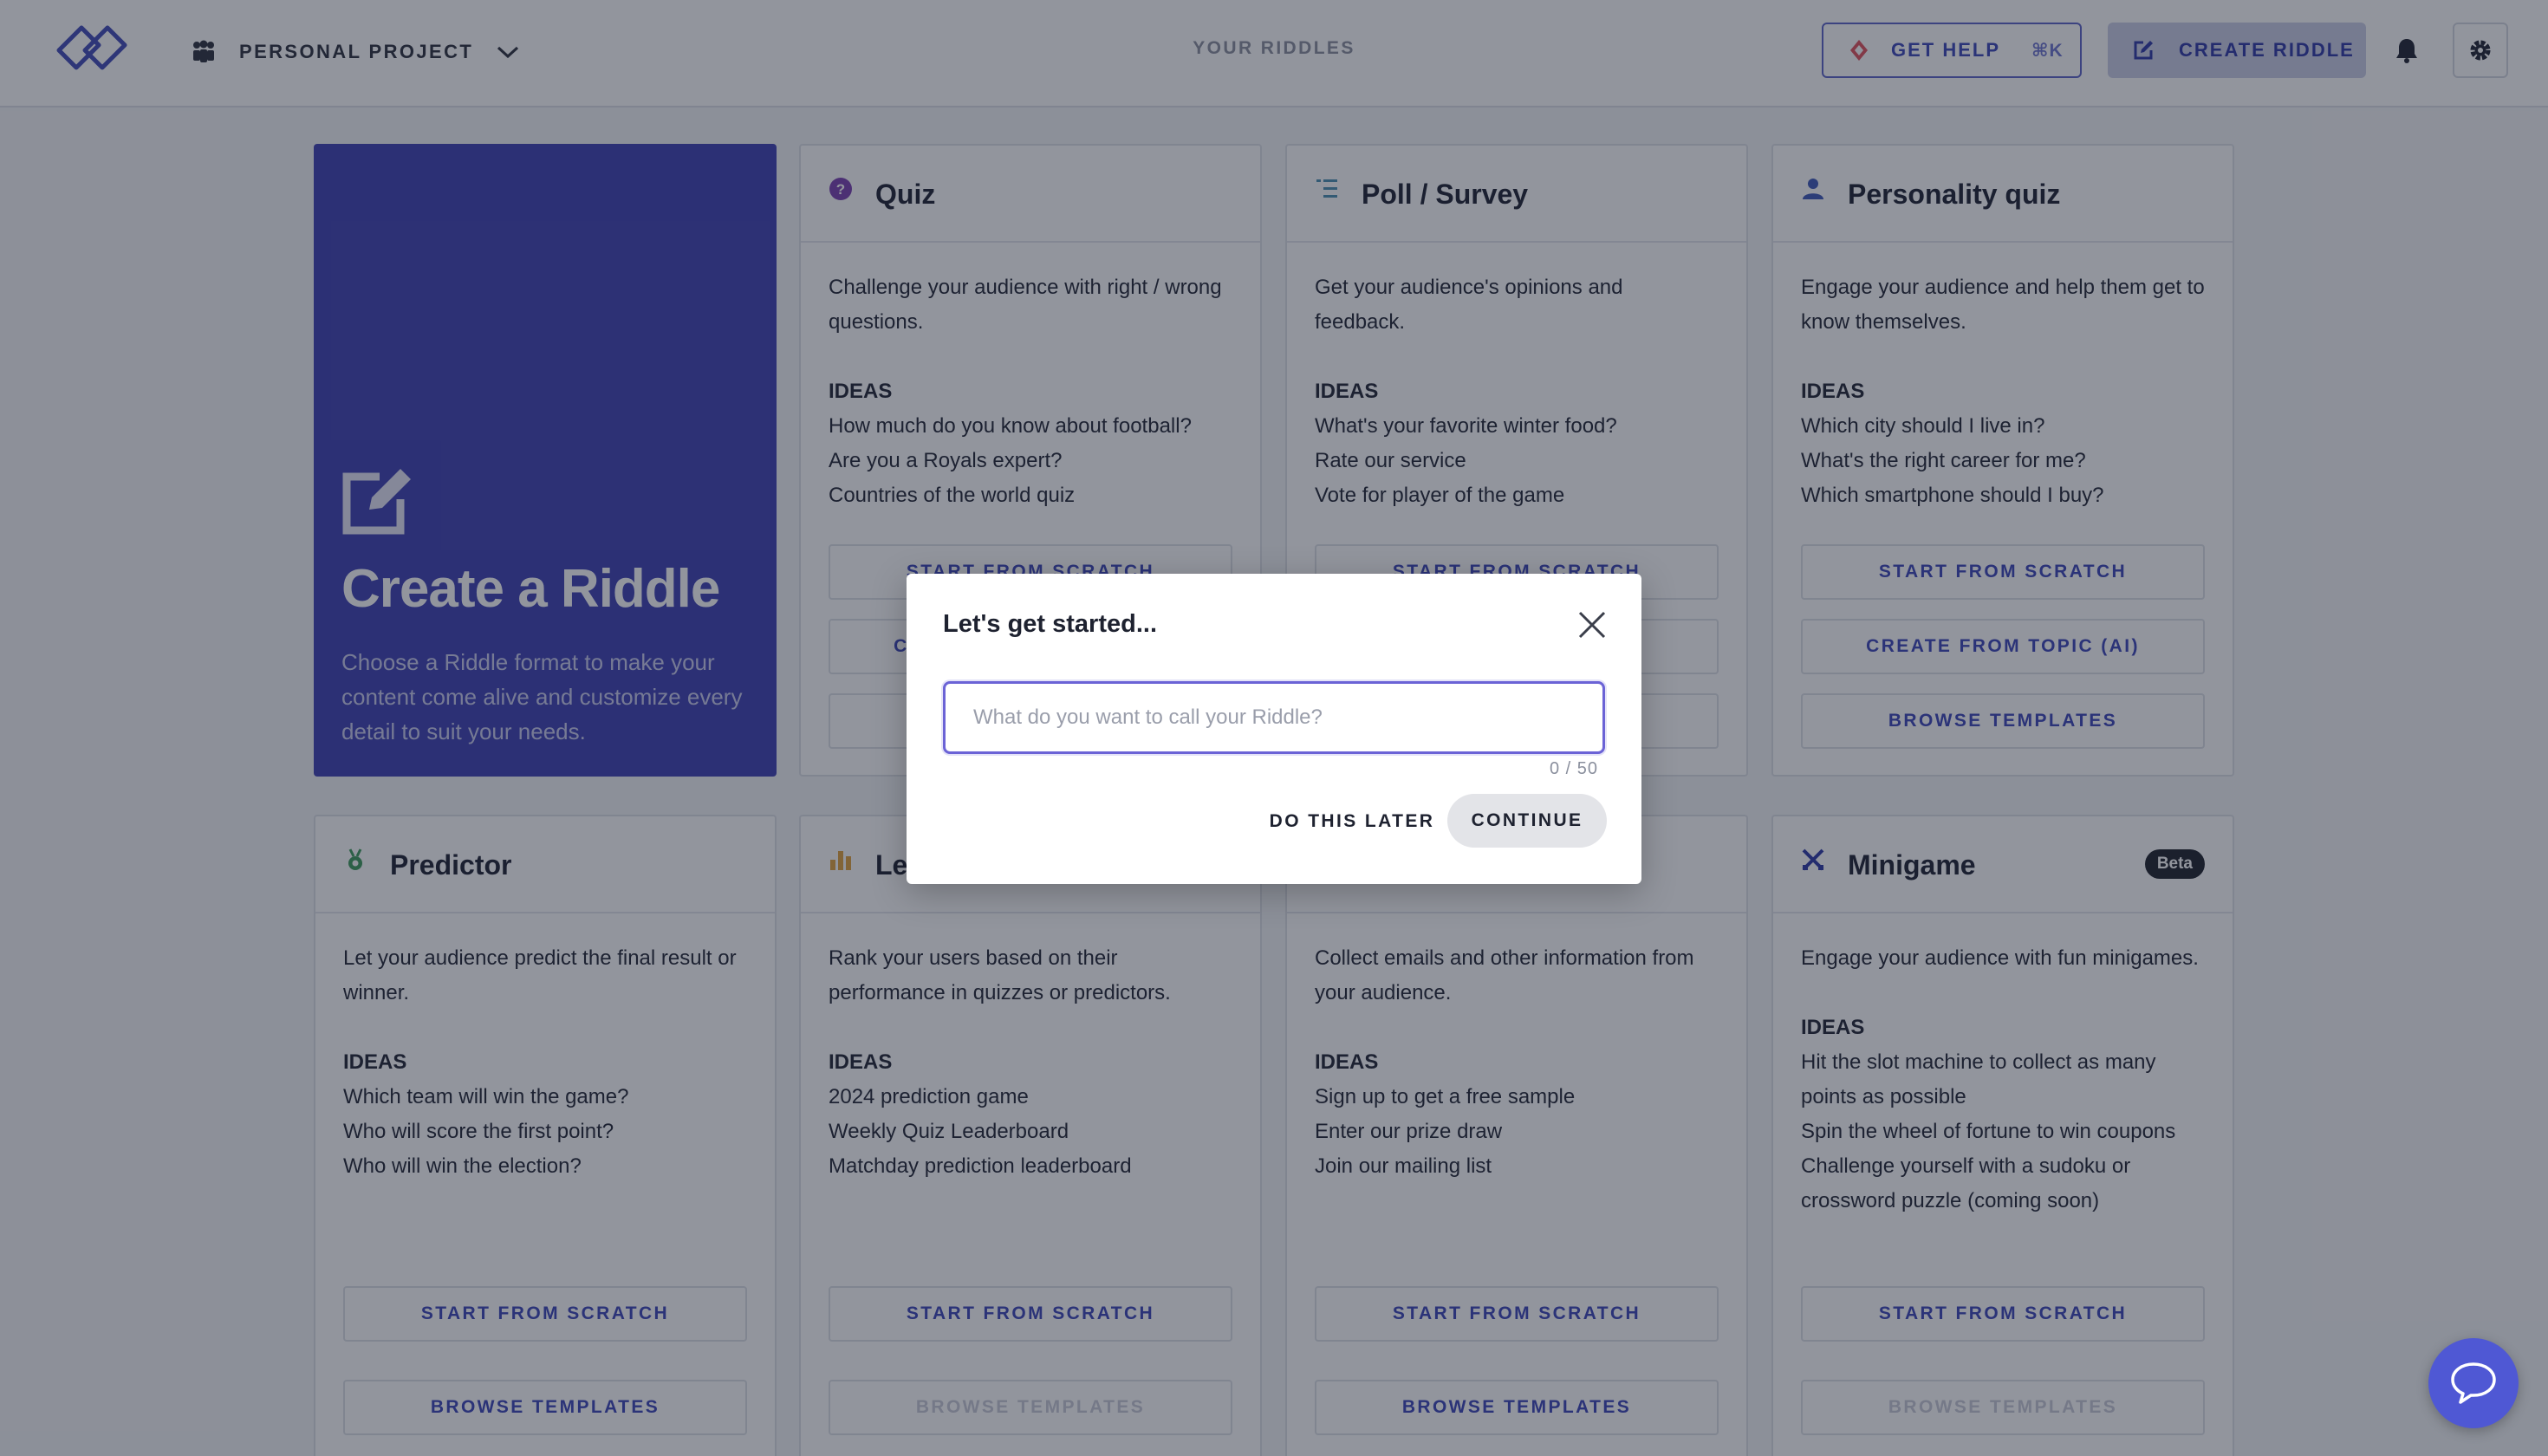 Image resolution: width=2548 pixels, height=1456 pixels. Describe the element at coordinates (1573, 768) in the screenshot. I see `character-counter: 0 / 50` at that location.